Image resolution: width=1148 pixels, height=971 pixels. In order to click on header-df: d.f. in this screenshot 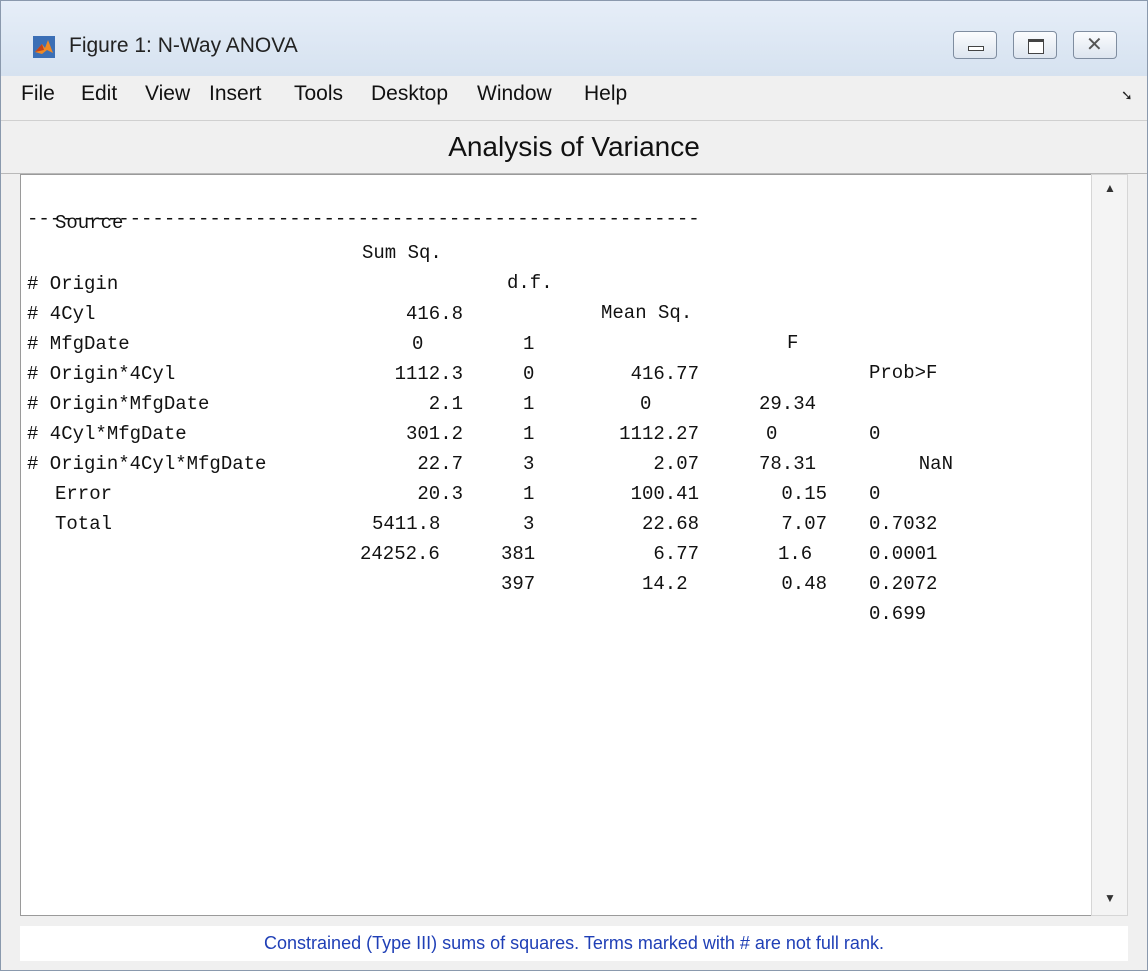, I will do `click(530, 283)`.